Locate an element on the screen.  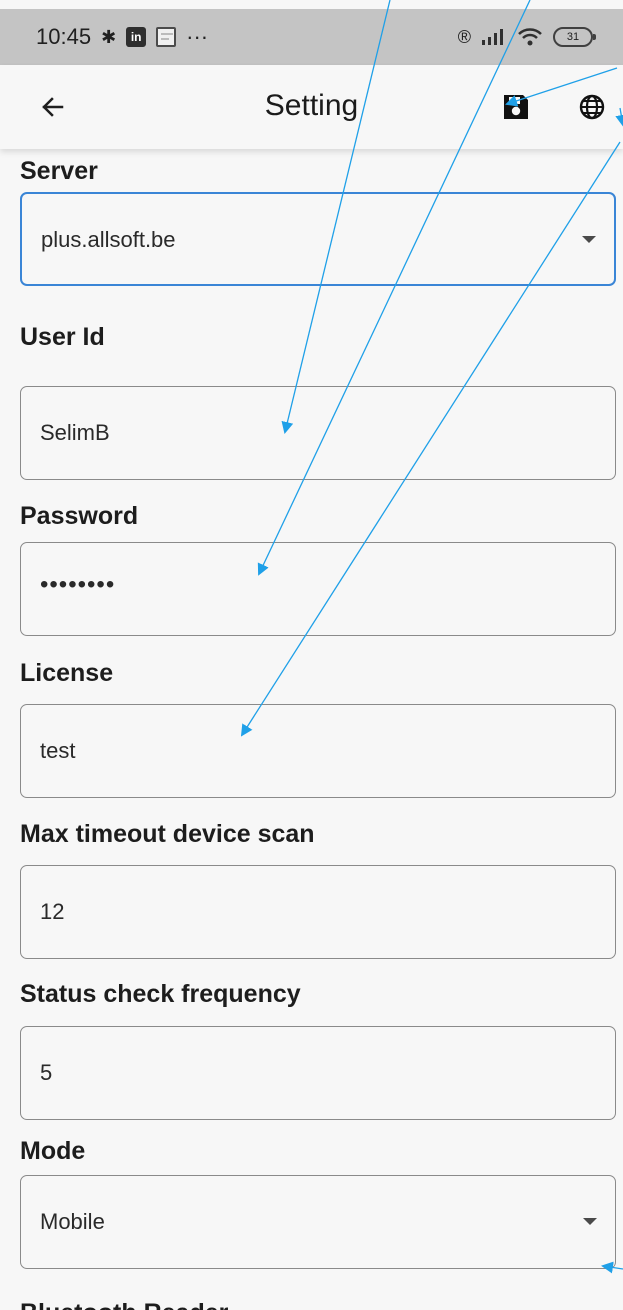
password-value: •••••••• is located at coordinates (78, 584).